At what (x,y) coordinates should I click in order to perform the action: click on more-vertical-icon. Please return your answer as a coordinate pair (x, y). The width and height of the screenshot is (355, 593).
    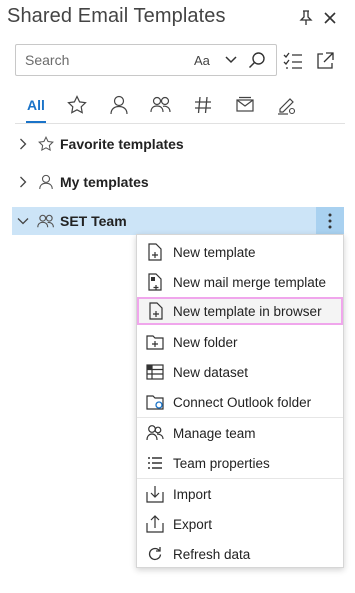
    Looking at the image, I should click on (330, 221).